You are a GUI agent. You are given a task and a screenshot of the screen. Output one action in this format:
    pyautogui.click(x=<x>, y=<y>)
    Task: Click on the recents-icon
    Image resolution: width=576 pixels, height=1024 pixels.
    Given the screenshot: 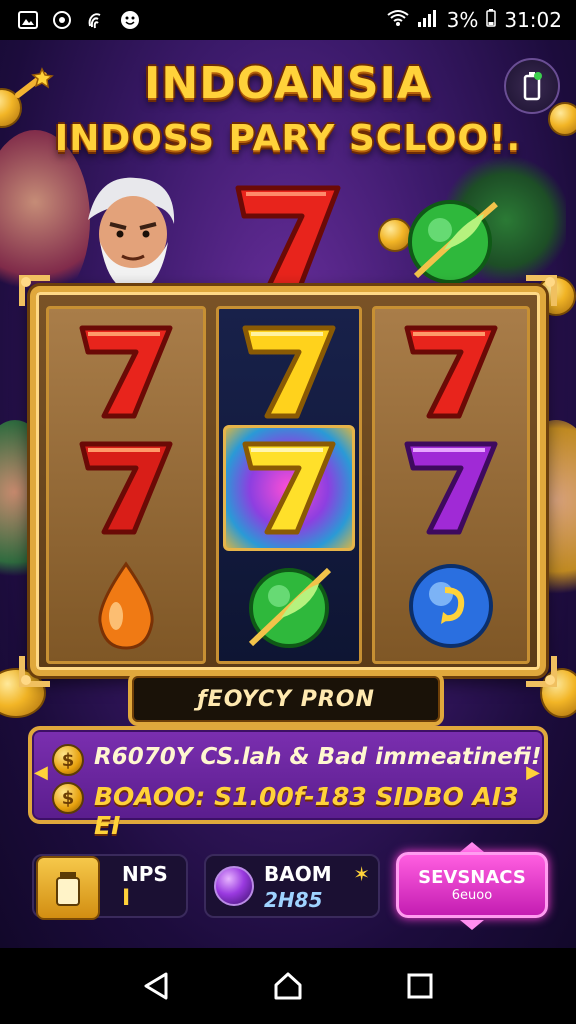 What is the action you would take?
    pyautogui.click(x=420, y=986)
    